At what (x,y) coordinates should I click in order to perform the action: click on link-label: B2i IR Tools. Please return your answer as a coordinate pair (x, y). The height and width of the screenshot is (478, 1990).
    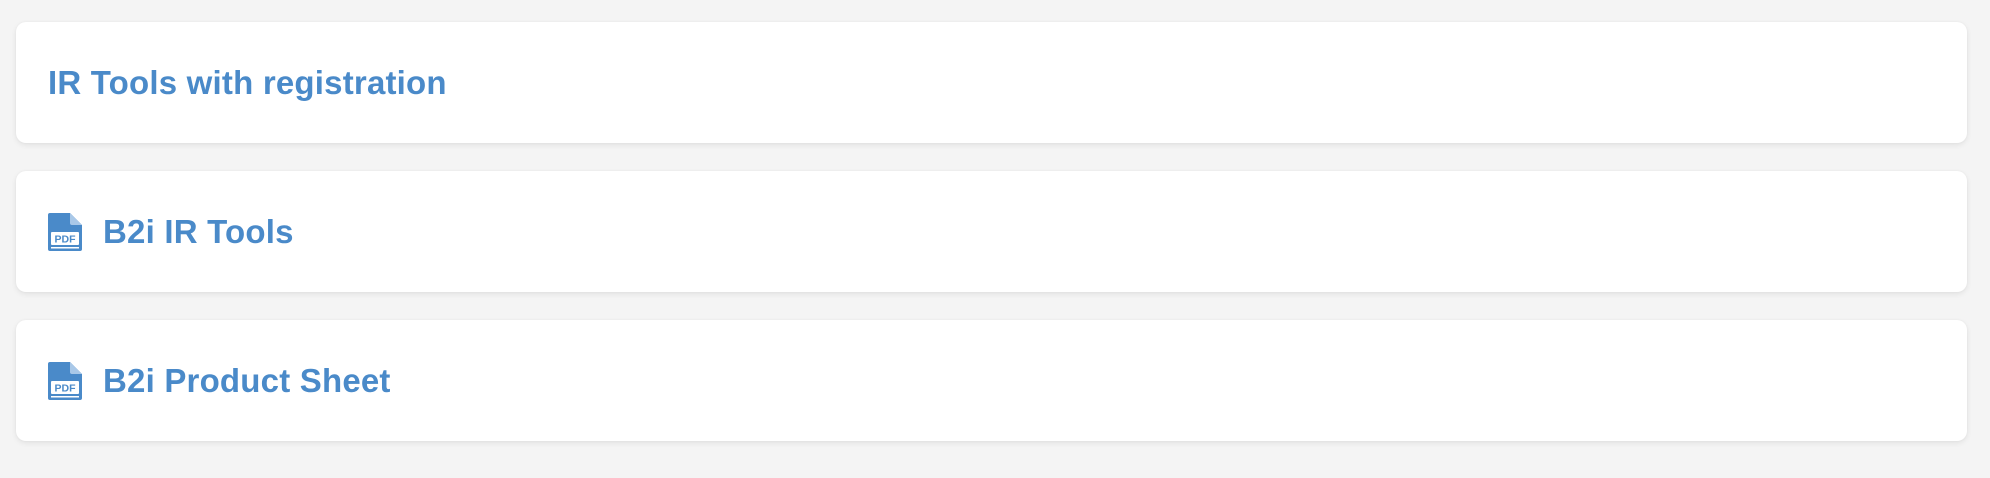
    Looking at the image, I should click on (198, 231).